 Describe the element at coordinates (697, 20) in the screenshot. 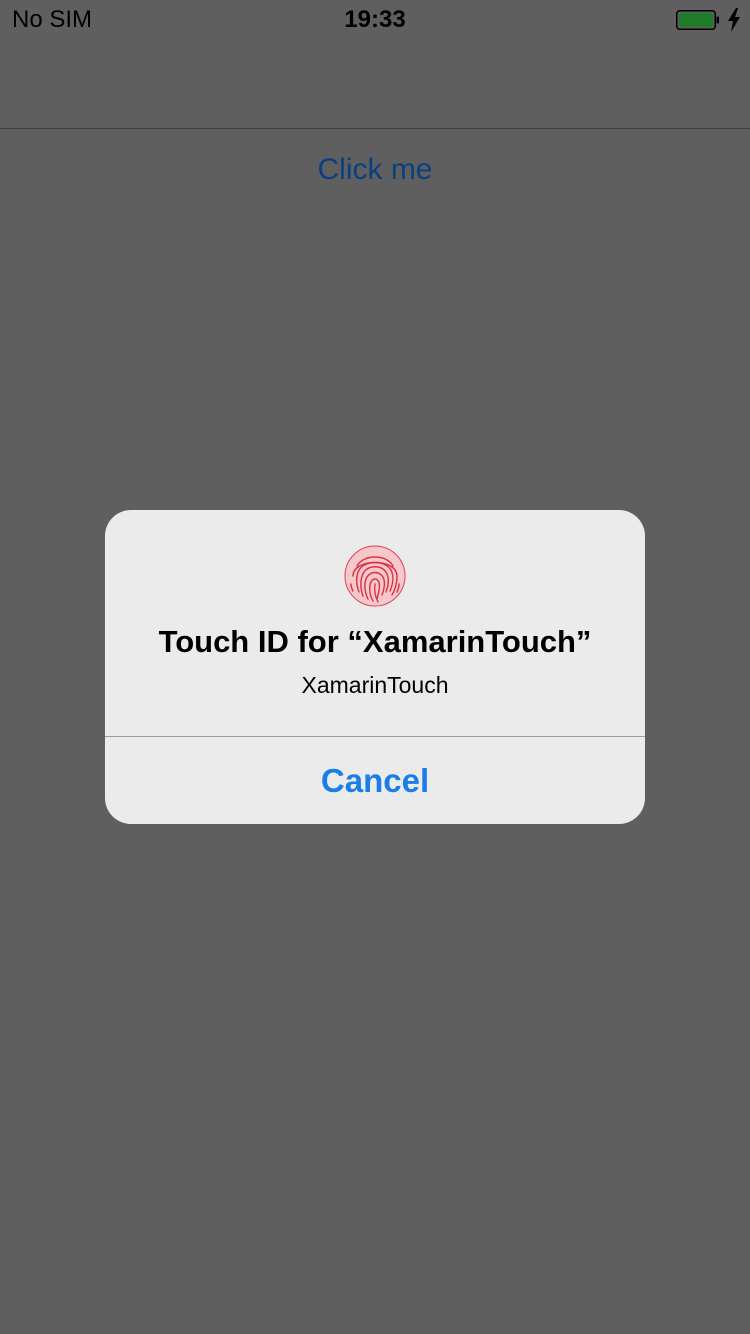

I see `battery-icon` at that location.